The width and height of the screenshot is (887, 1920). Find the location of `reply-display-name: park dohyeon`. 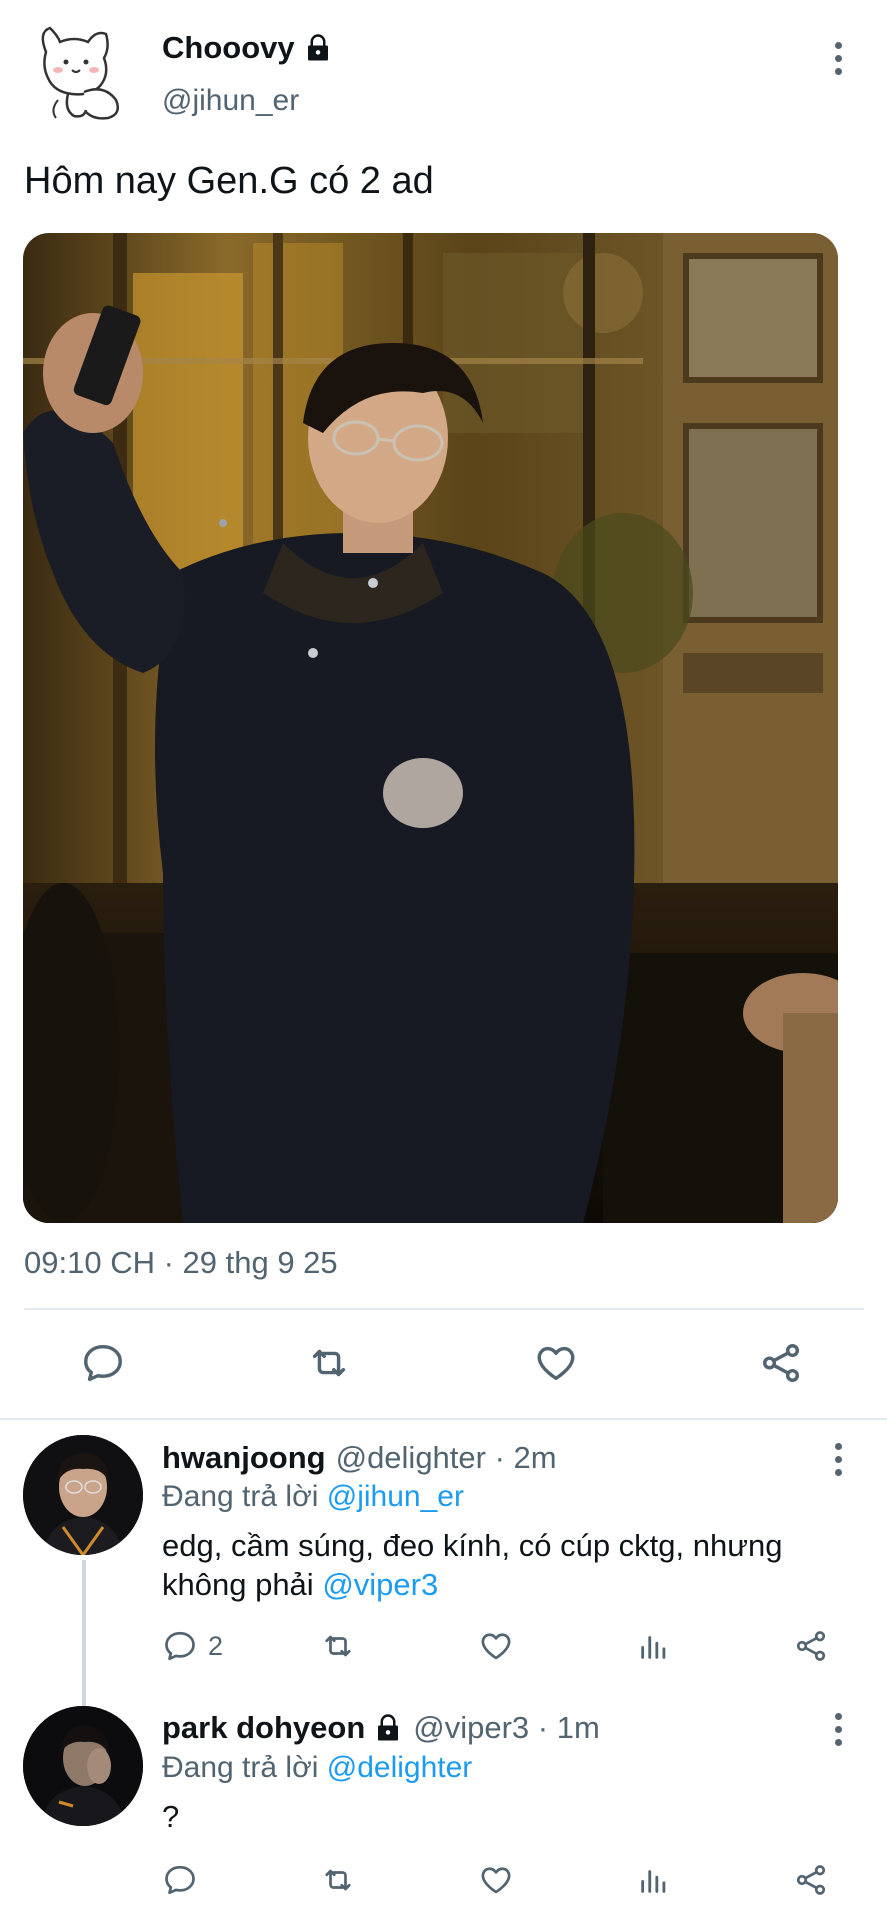

reply-display-name: park dohyeon is located at coordinates (282, 1728).